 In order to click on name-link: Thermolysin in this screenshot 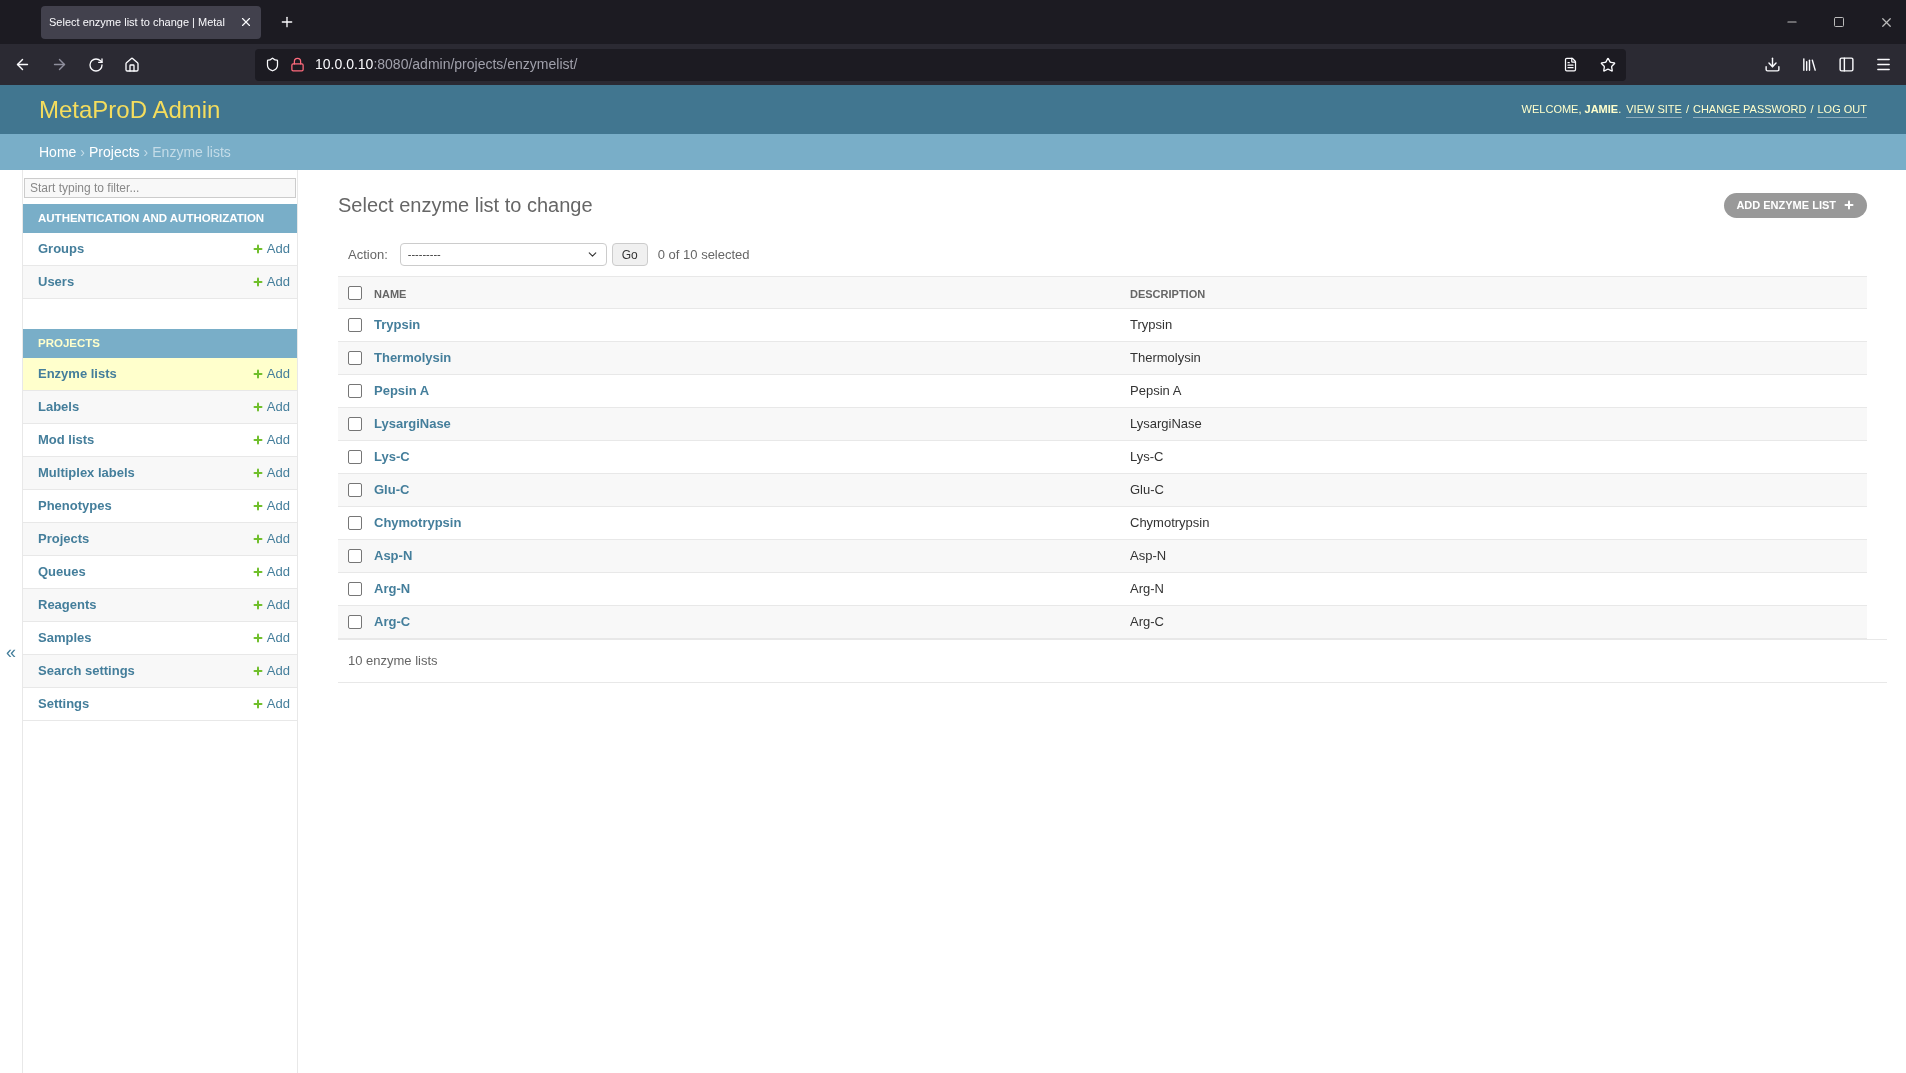, I will do `click(413, 358)`.